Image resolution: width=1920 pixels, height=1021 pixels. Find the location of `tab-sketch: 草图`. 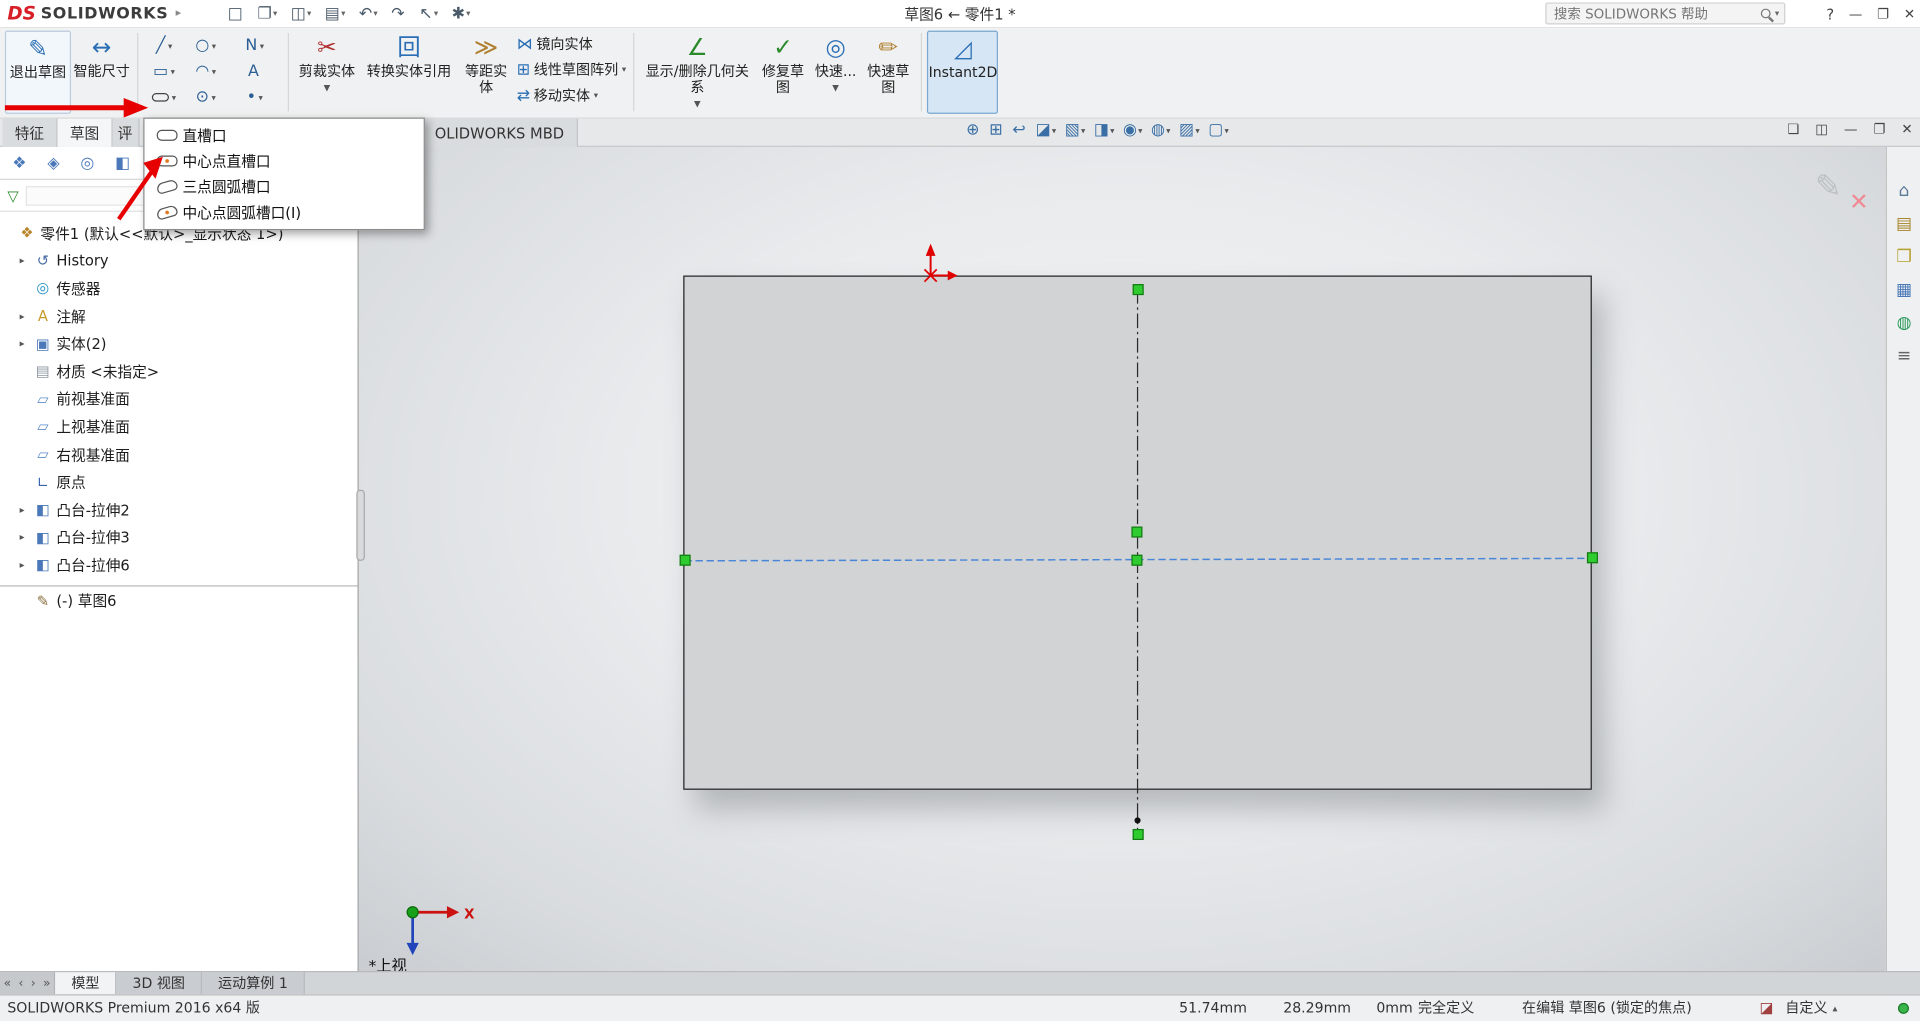

tab-sketch: 草图 is located at coordinates (85, 132).